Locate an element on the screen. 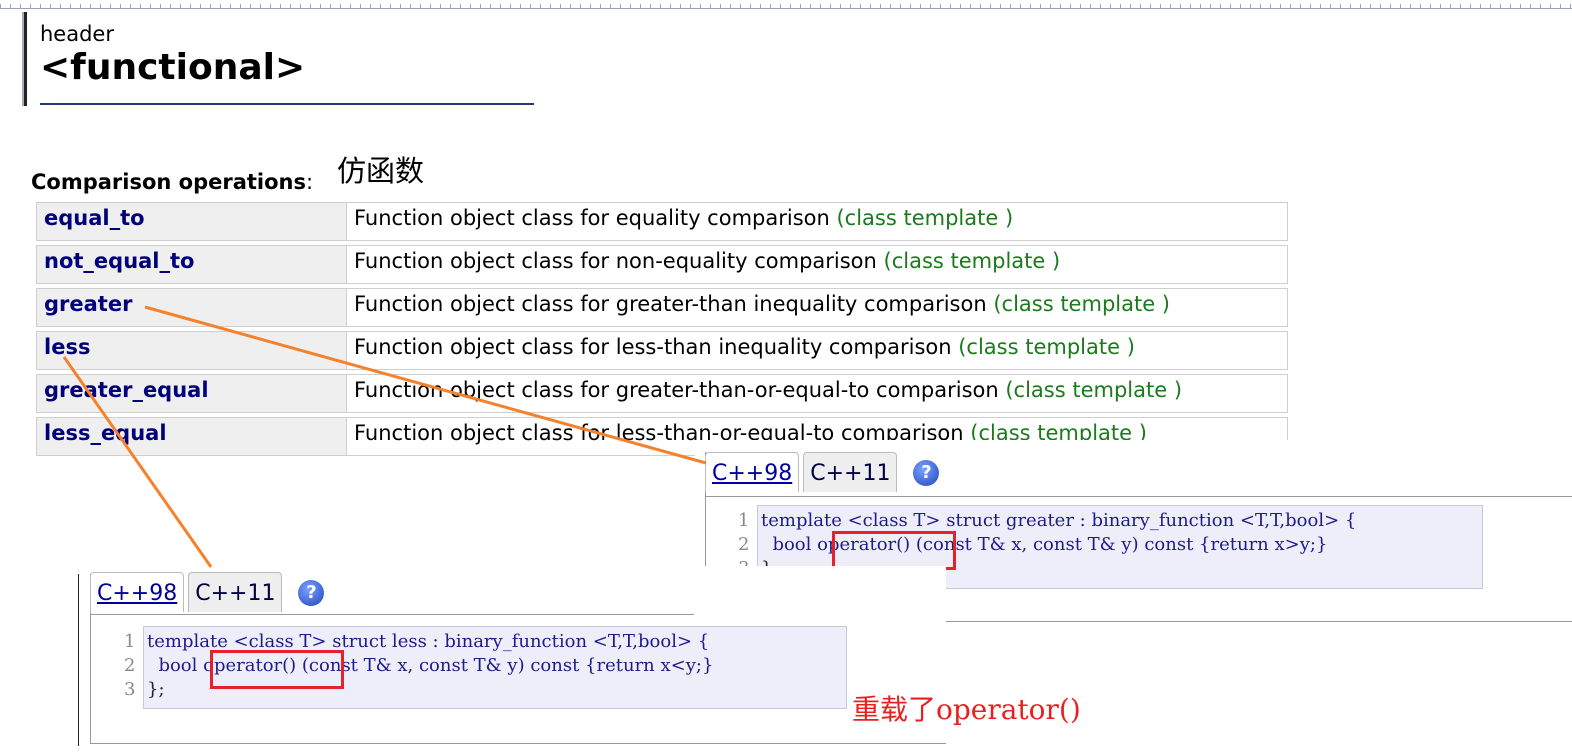 This screenshot has width=1572, height=755. arrow-greater is located at coordinates (425, 385).